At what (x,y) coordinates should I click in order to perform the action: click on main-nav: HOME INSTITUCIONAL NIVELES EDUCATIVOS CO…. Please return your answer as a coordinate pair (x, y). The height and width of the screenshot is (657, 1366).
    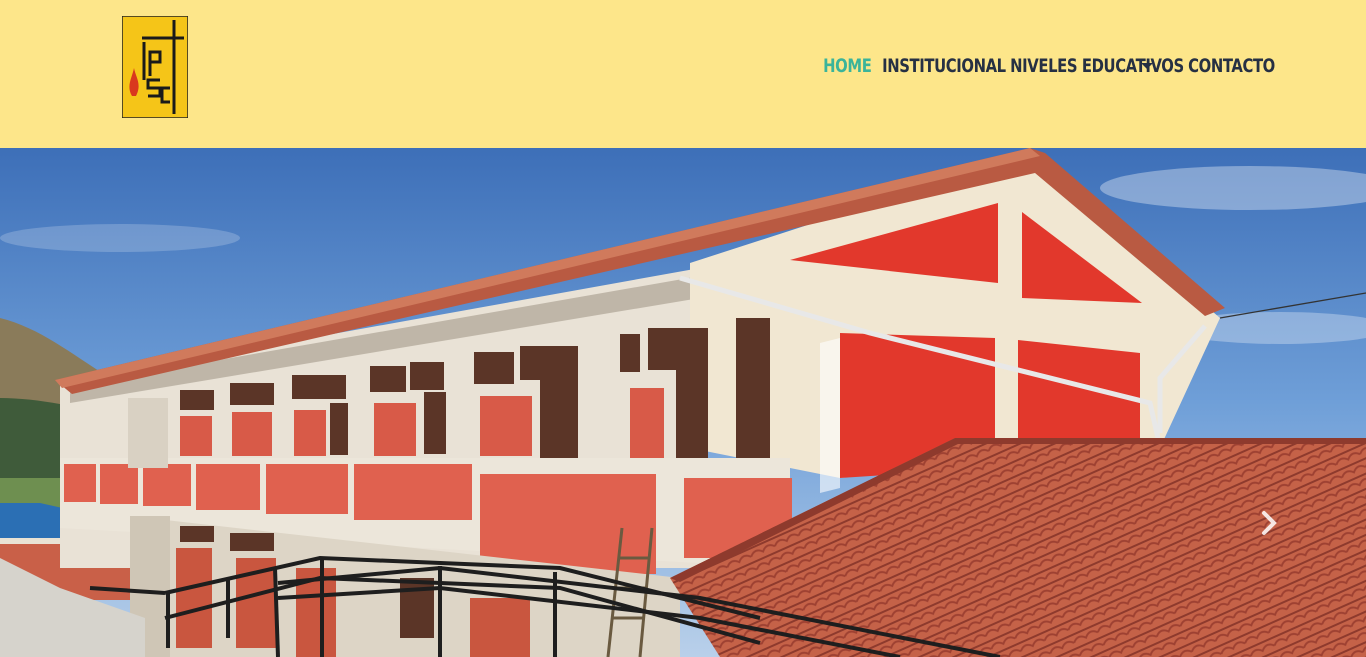
    Looking at the image, I should click on (1066, 66).